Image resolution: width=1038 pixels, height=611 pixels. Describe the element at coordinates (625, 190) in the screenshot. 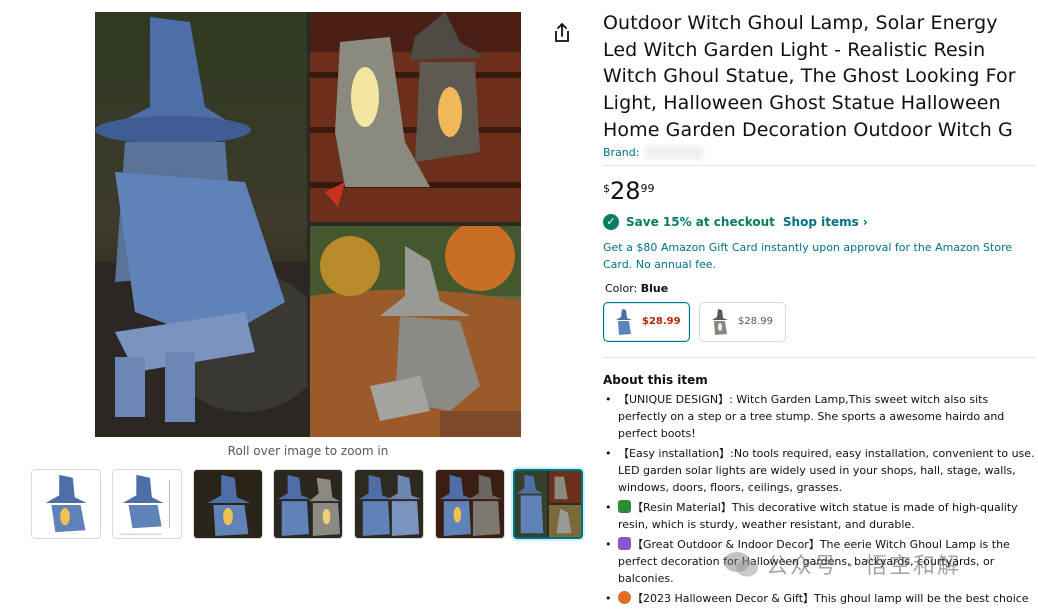

I see `price-whole: 28` at that location.